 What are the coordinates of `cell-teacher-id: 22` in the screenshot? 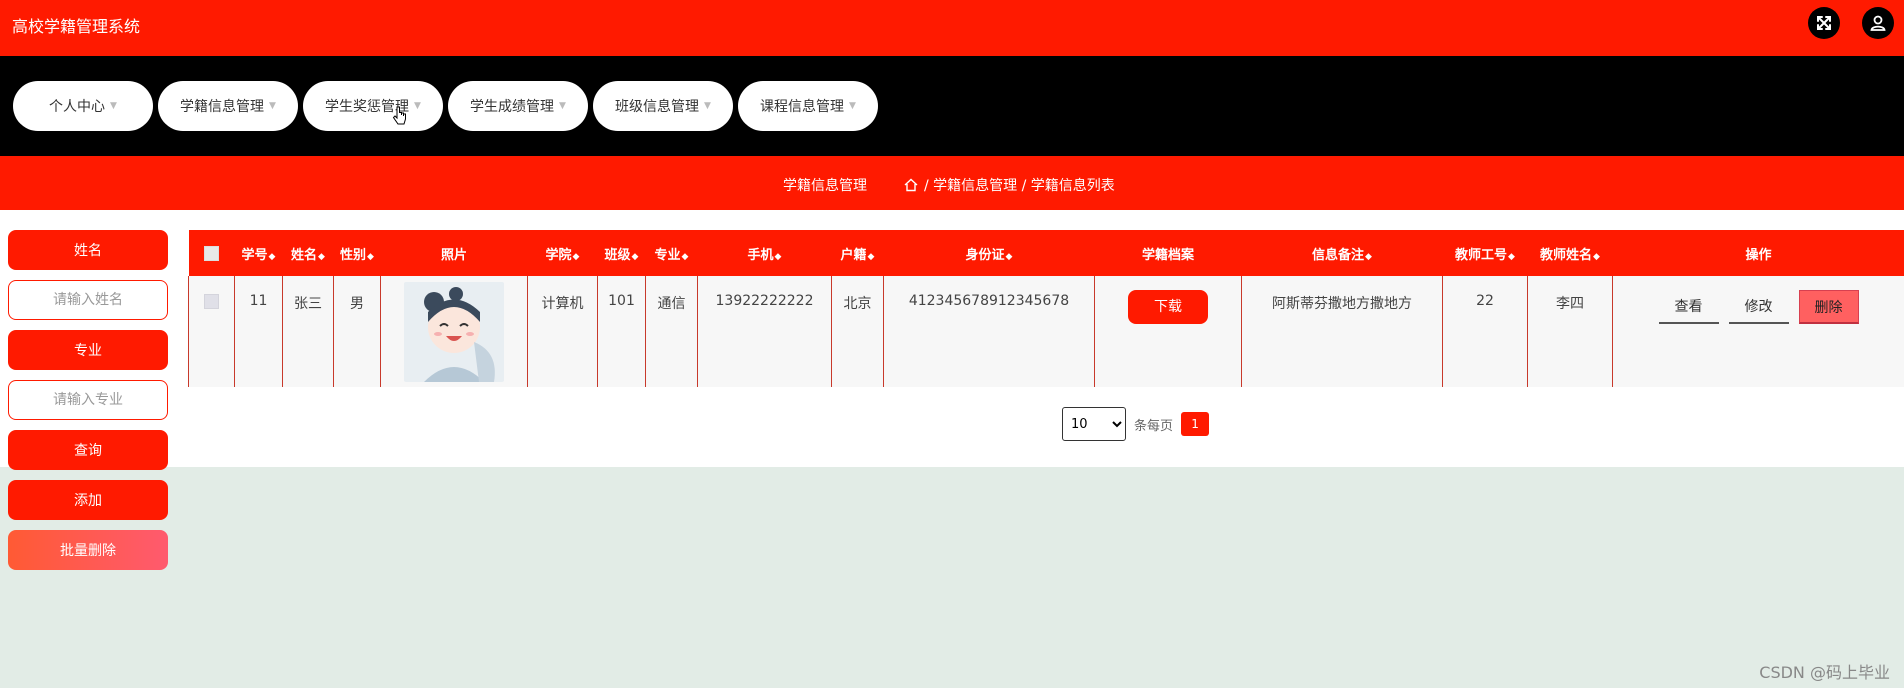 It's located at (1485, 331).